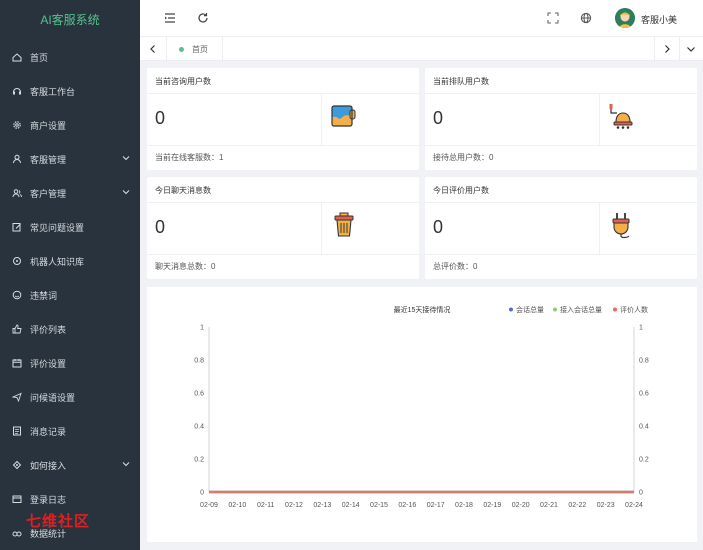  What do you see at coordinates (183, 190) in the screenshot?
I see `card-title: 今日聊天消息数` at bounding box center [183, 190].